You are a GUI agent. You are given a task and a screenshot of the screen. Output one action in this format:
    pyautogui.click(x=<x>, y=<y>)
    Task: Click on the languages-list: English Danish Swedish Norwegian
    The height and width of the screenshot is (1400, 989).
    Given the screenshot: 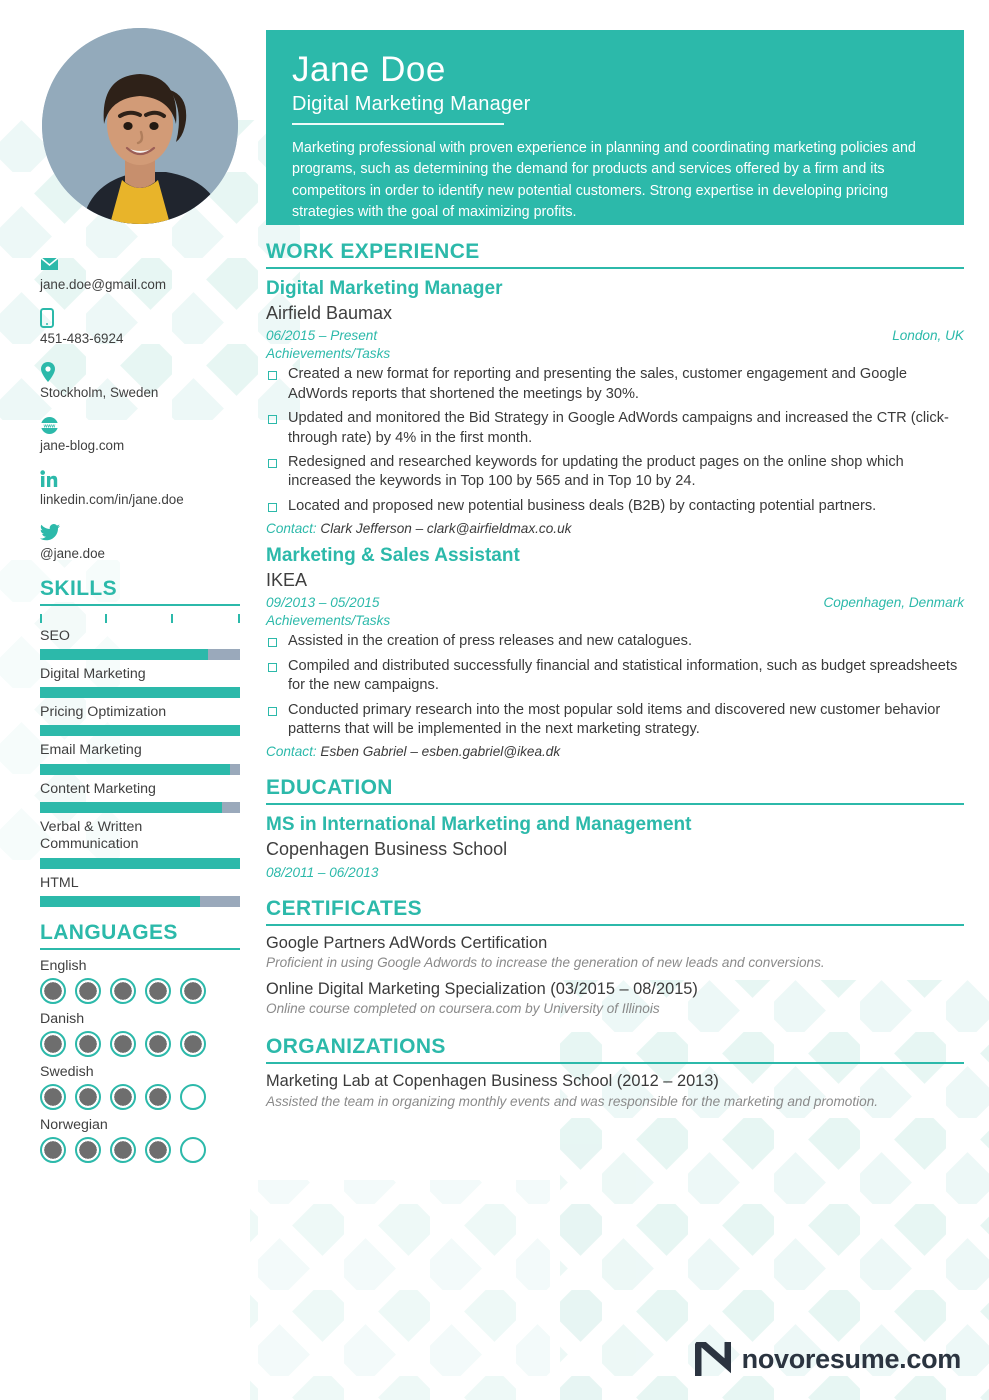 What is the action you would take?
    pyautogui.click(x=141, y=1060)
    